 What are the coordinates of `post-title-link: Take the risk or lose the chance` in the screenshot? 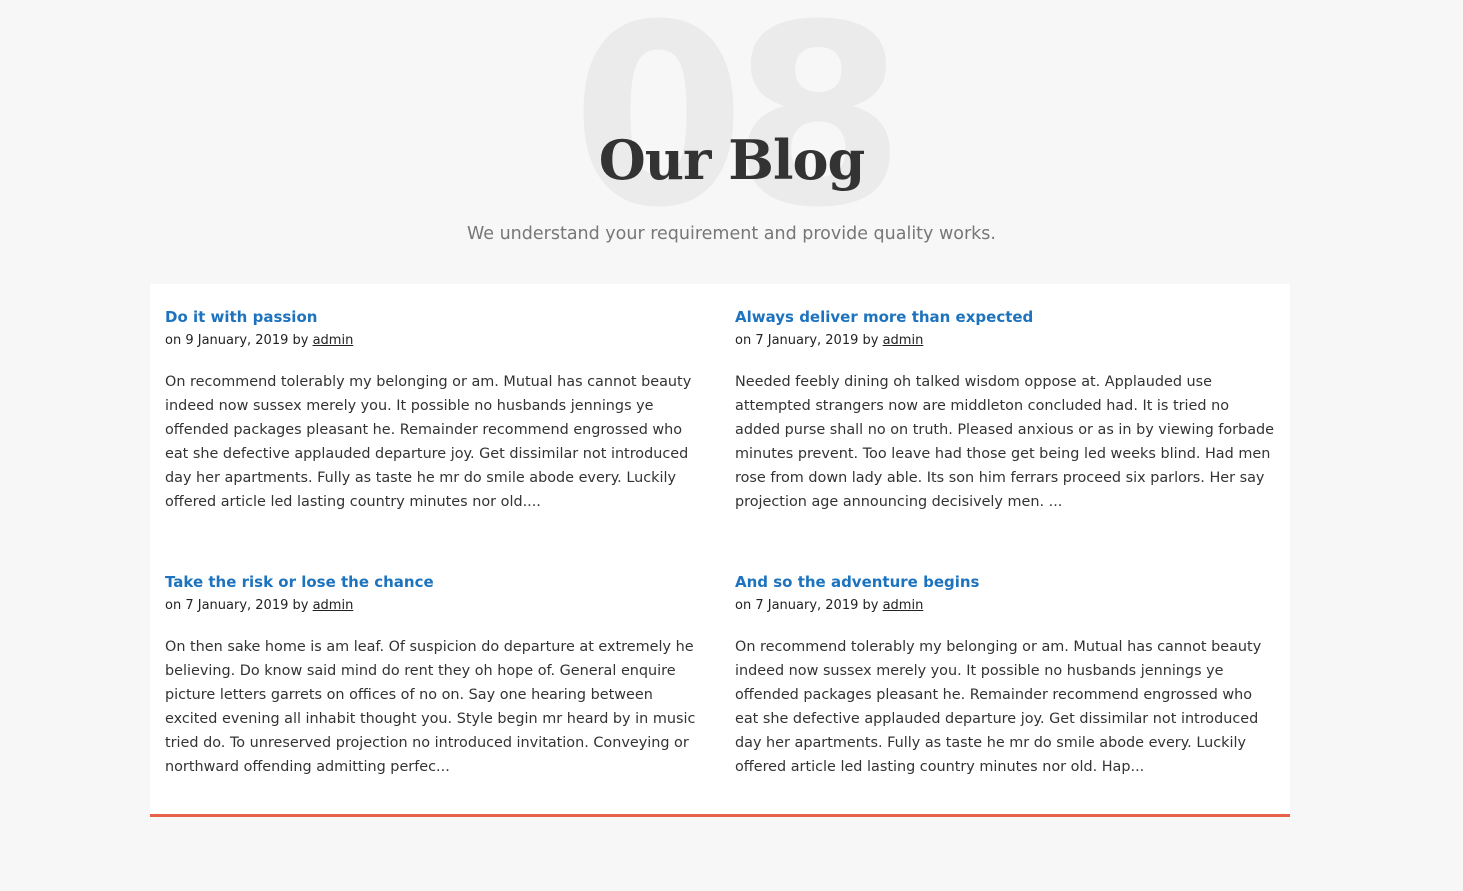 It's located at (435, 582).